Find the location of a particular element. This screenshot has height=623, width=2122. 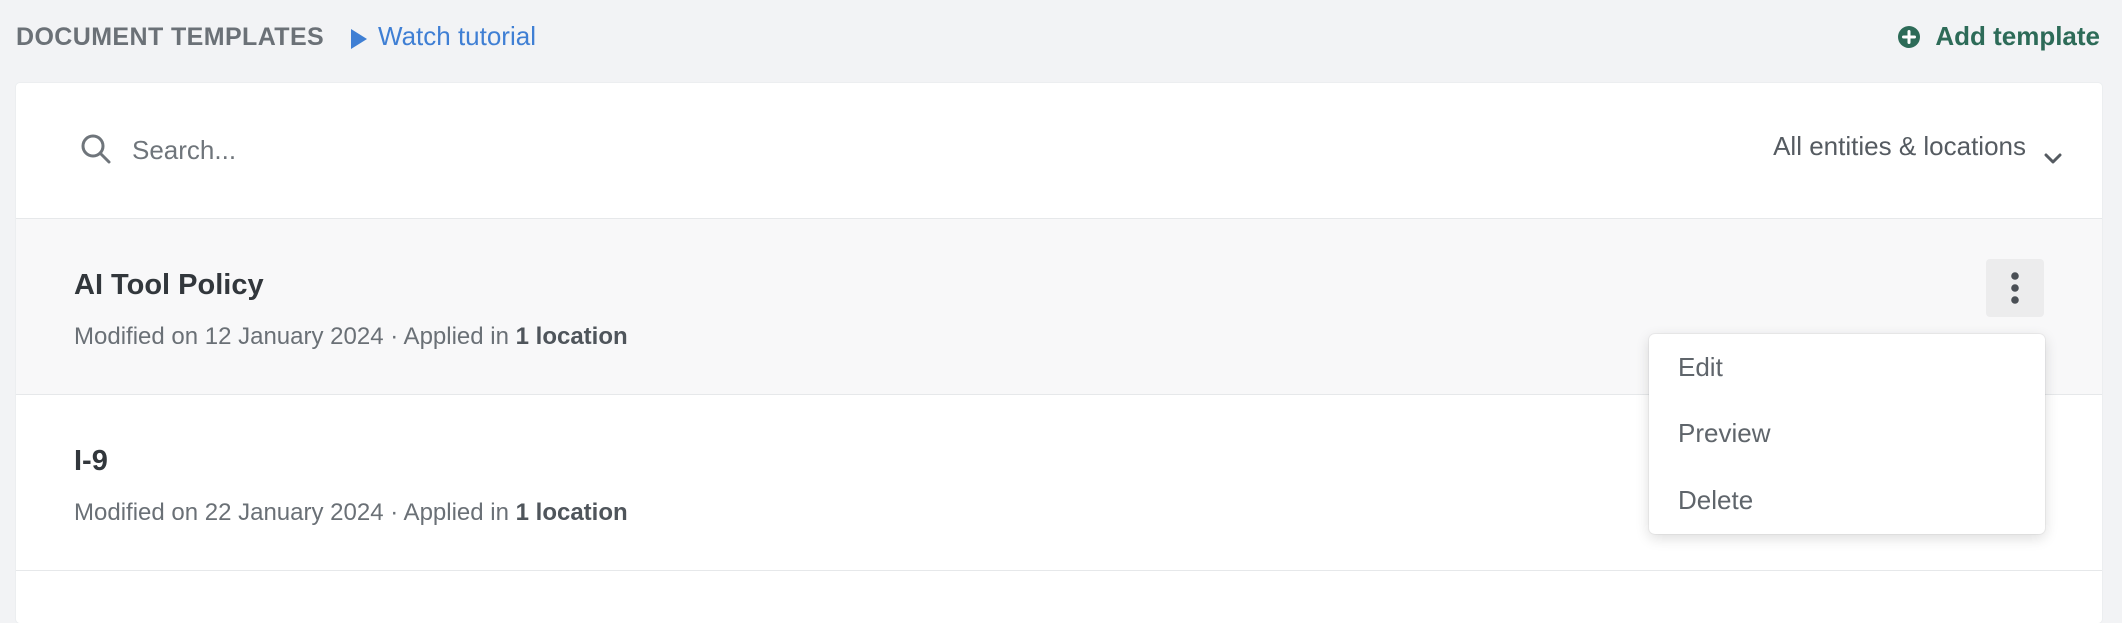

menu-item-delete: Delete is located at coordinates (1847, 500).